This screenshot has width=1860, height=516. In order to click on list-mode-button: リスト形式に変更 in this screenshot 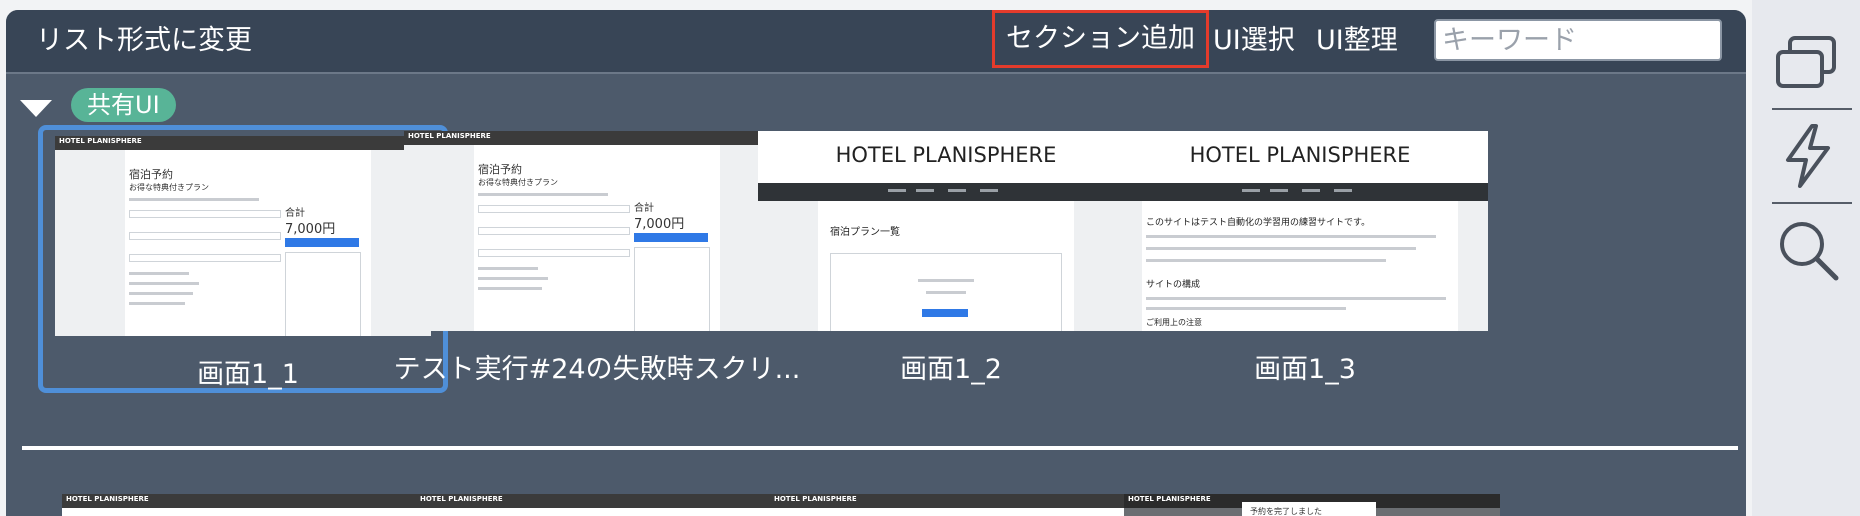, I will do `click(144, 41)`.